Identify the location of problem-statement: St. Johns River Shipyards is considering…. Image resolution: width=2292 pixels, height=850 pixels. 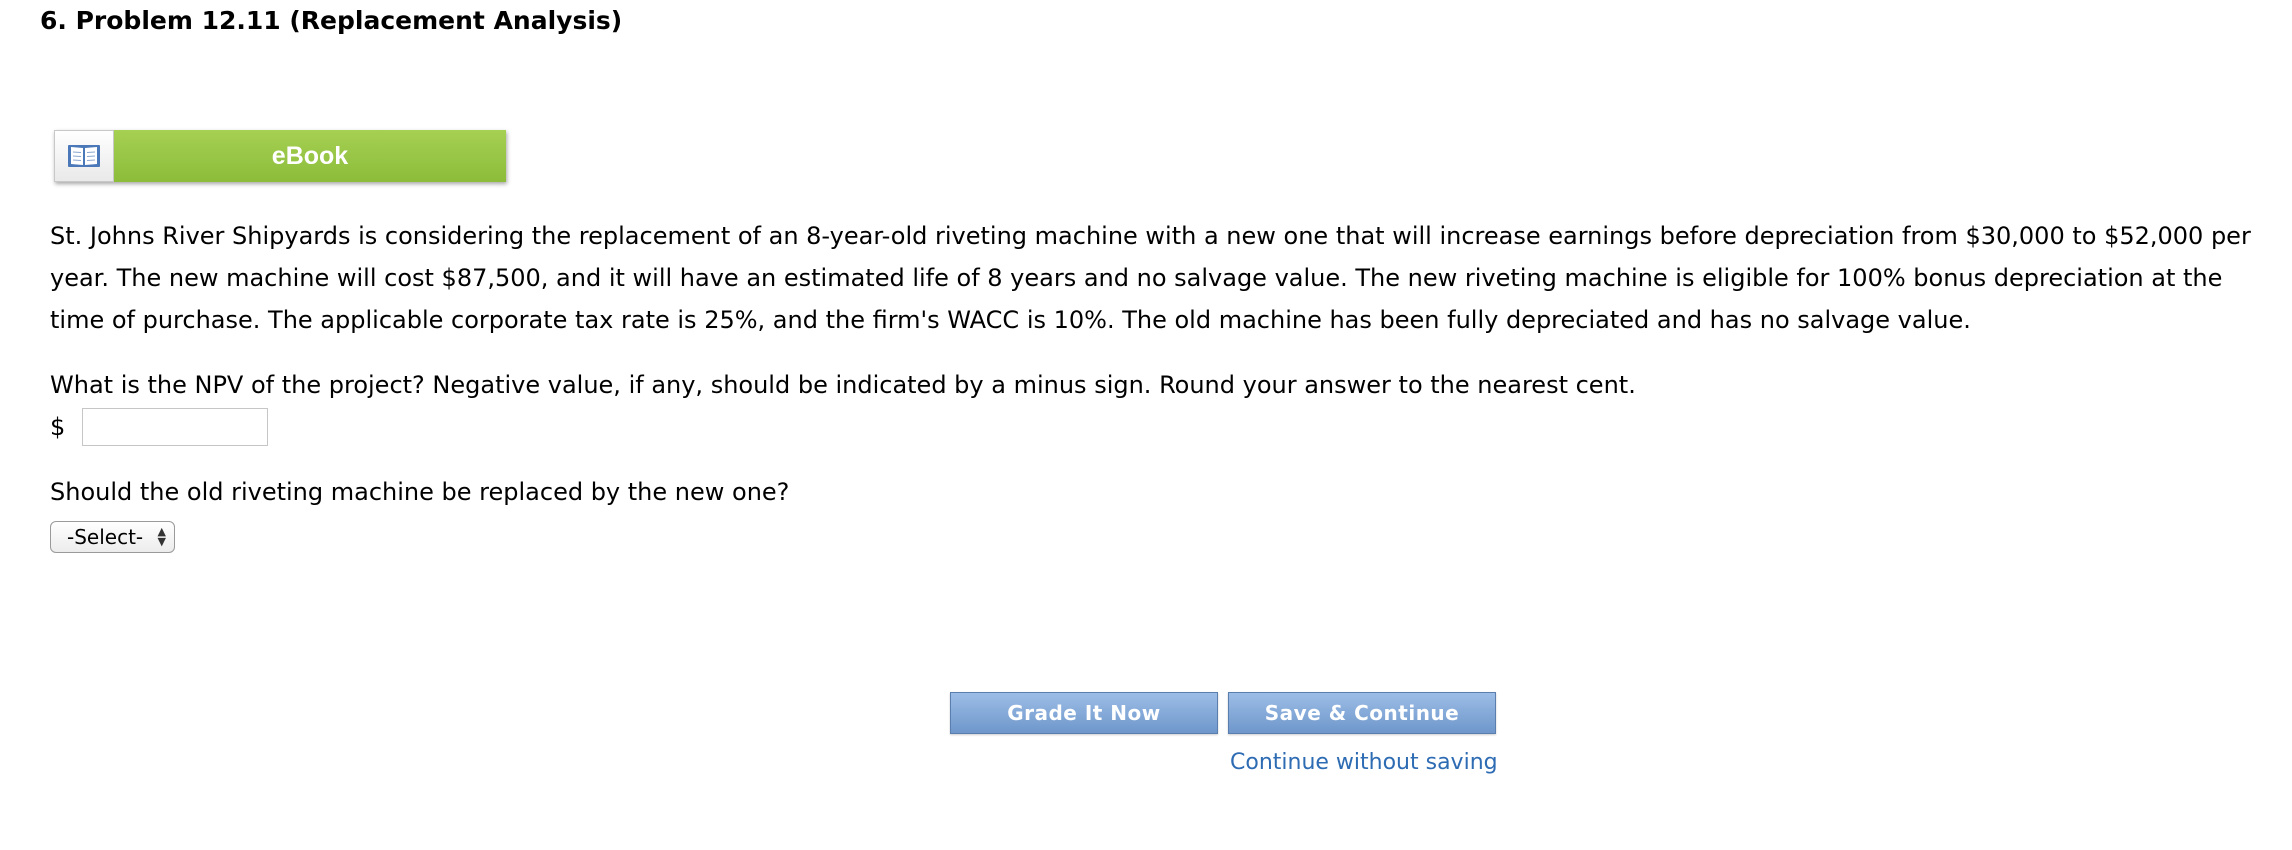
(1150, 278).